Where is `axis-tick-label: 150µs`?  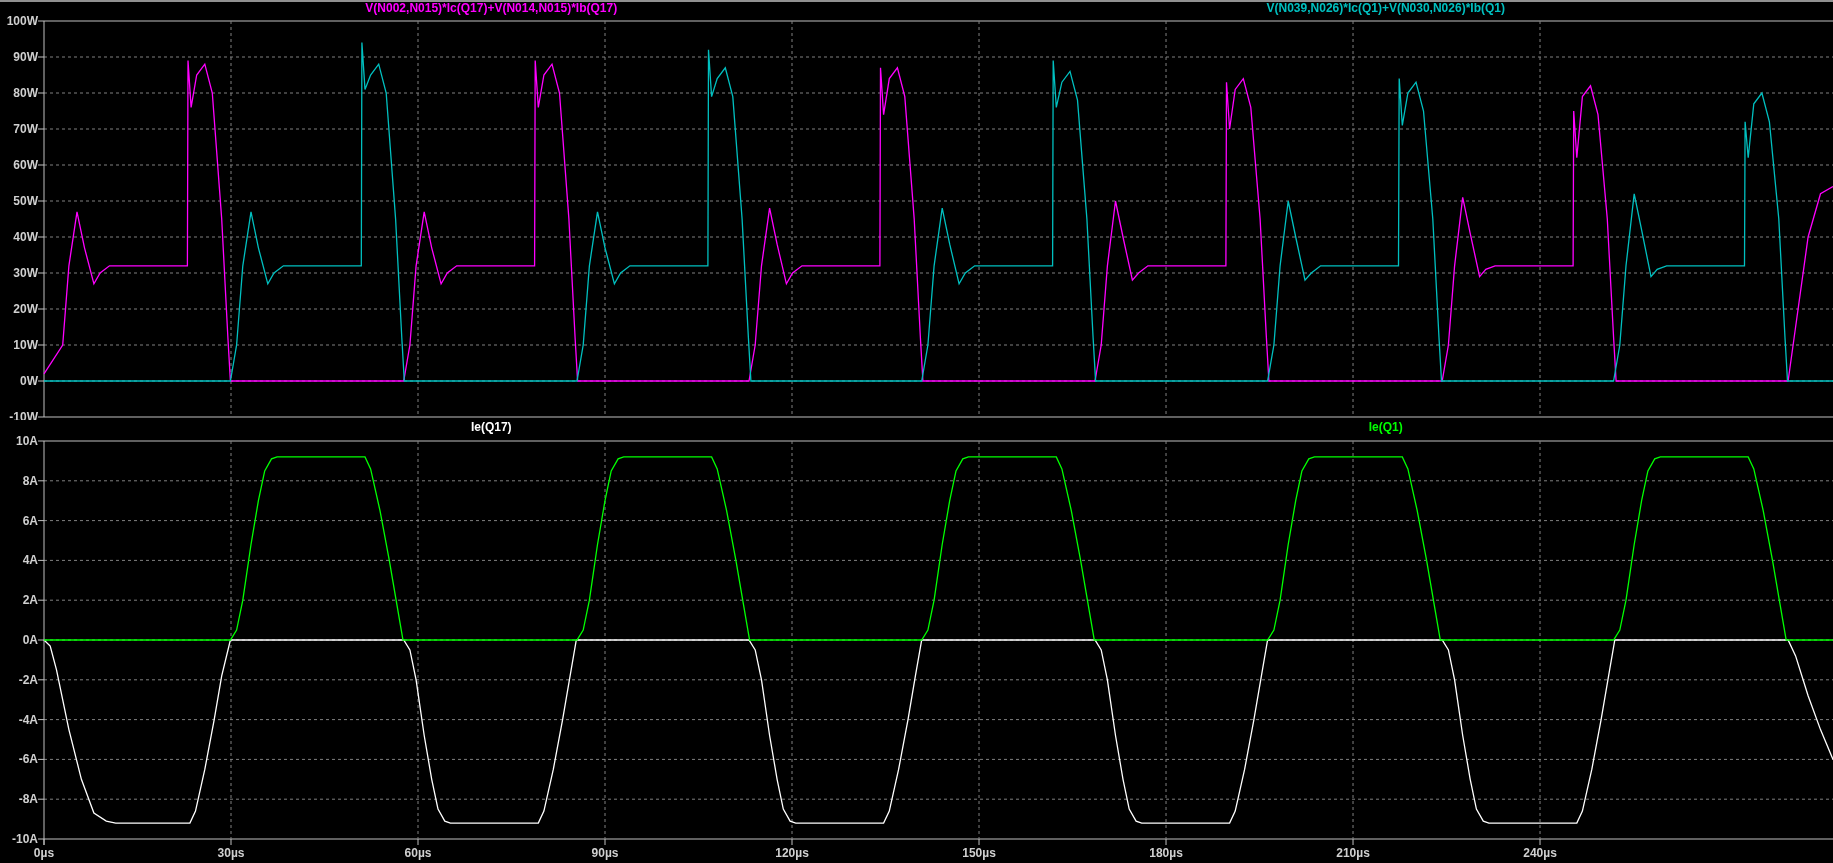
axis-tick-label: 150µs is located at coordinates (979, 853).